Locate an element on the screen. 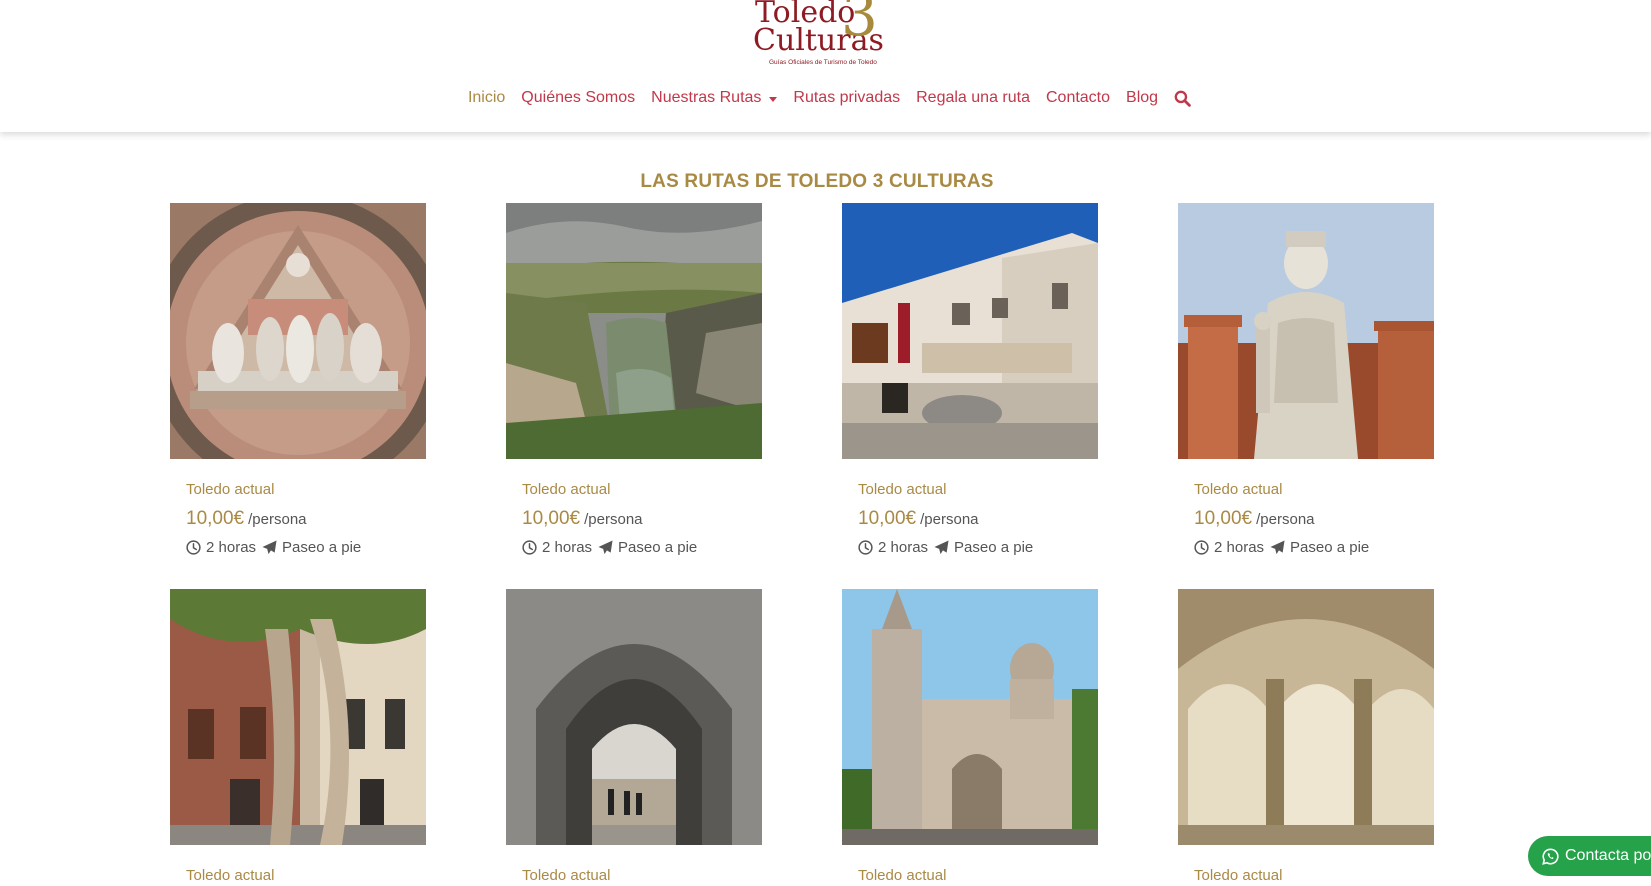  nav-nuestras-rutas-label: Nuestras Rutas is located at coordinates (706, 97).